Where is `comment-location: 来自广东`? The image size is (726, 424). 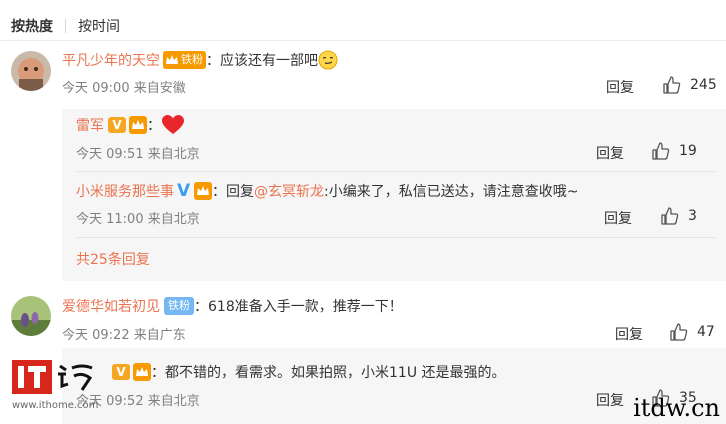 comment-location: 来自广东 is located at coordinates (159, 335).